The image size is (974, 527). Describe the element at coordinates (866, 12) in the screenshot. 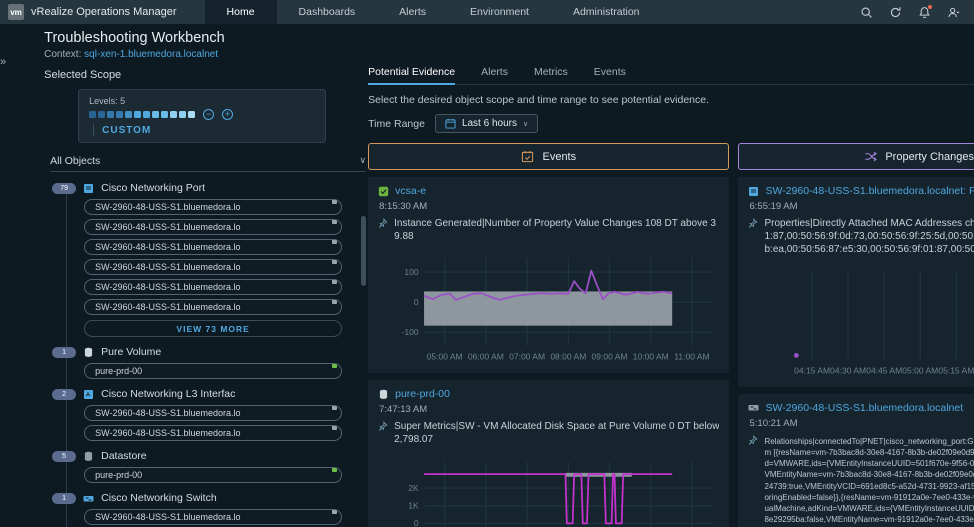

I see `search-icon` at that location.